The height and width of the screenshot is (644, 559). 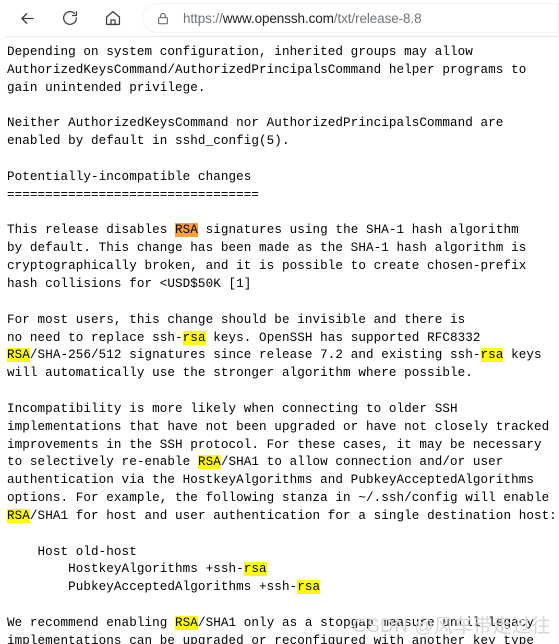 I want to click on reload-button, so click(x=70, y=18).